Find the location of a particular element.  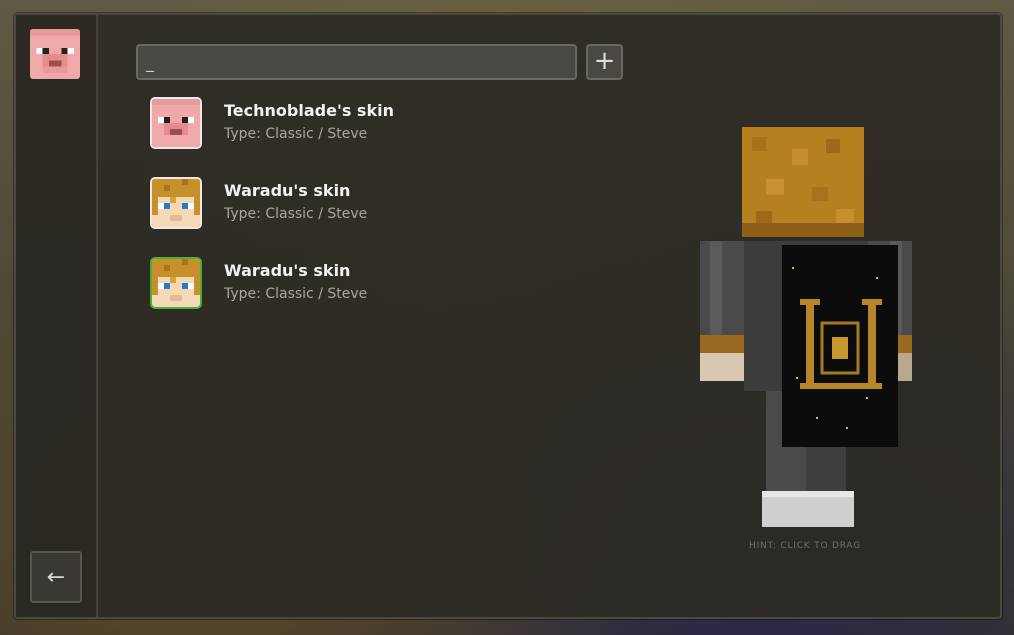

skin-preview-model is located at coordinates (806, 327).